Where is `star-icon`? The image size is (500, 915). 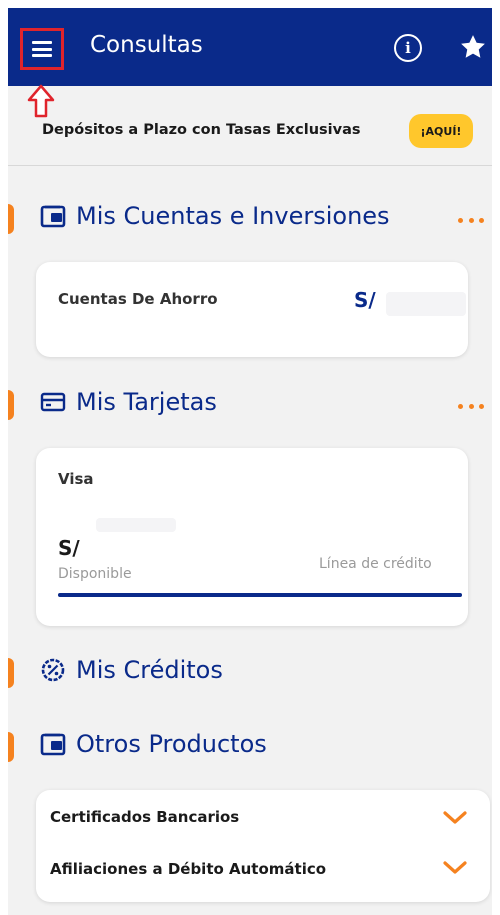
star-icon is located at coordinates (473, 47).